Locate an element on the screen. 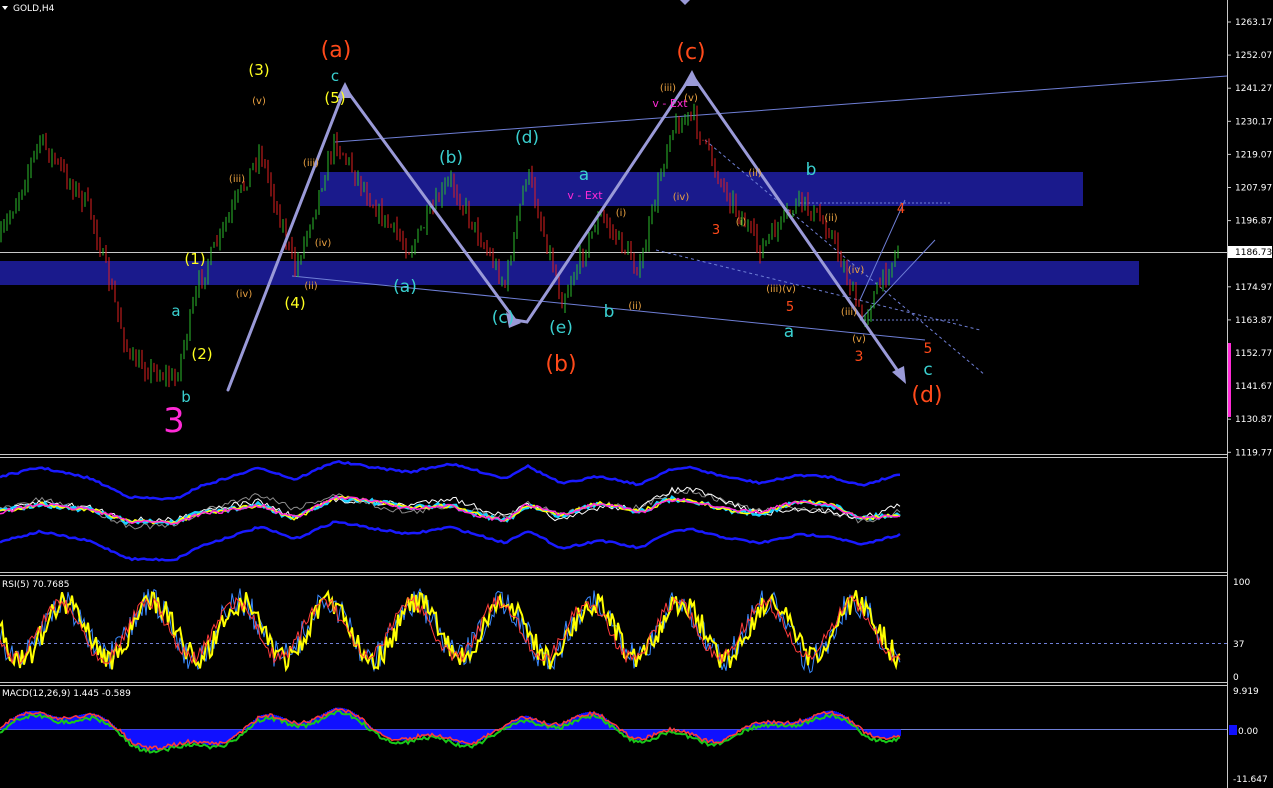  macd-level-zero: 0.00 is located at coordinates (1248, 732).